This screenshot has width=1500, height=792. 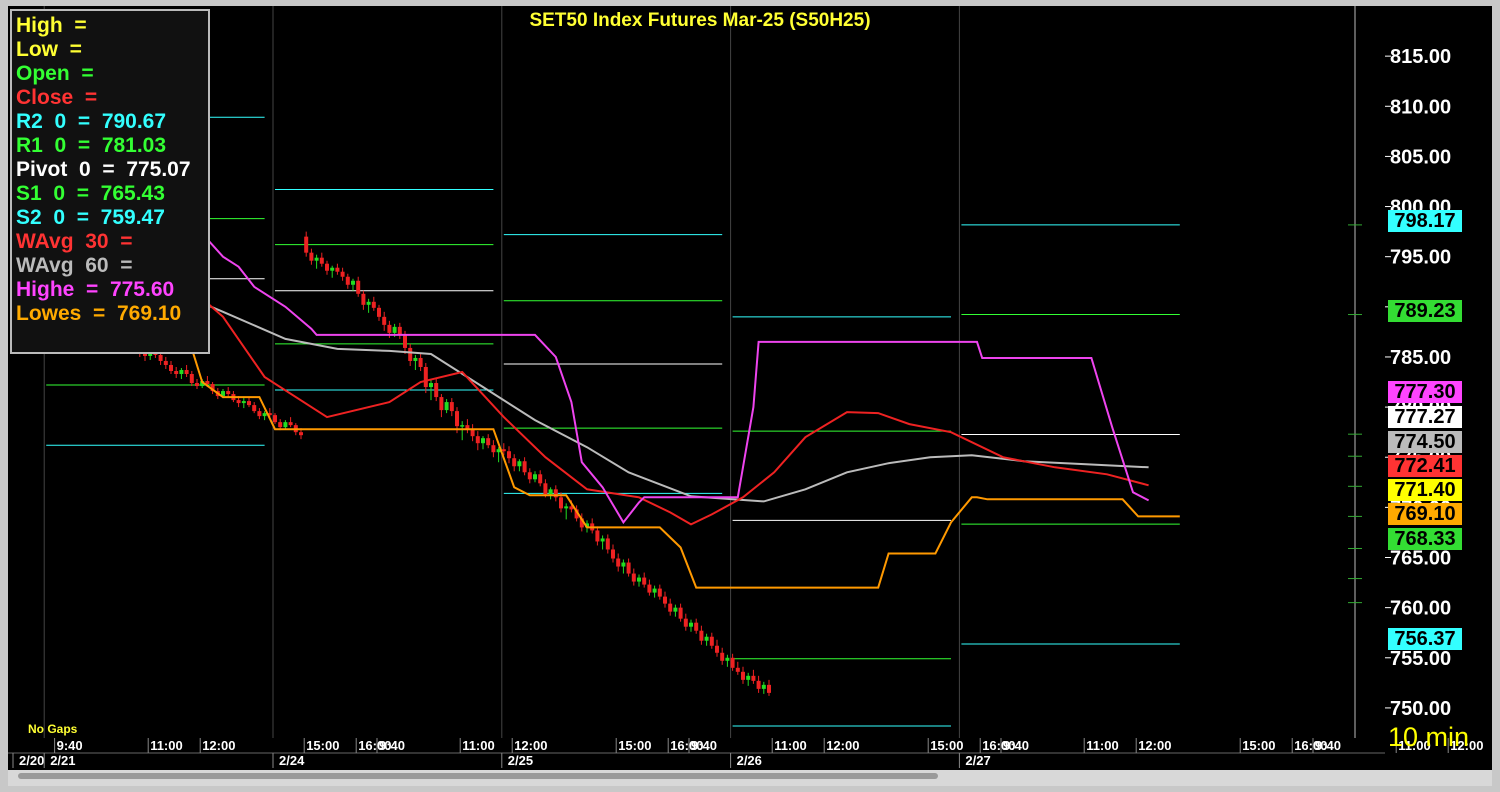 I want to click on info-row: WAvg 60 =, so click(x=112, y=266).